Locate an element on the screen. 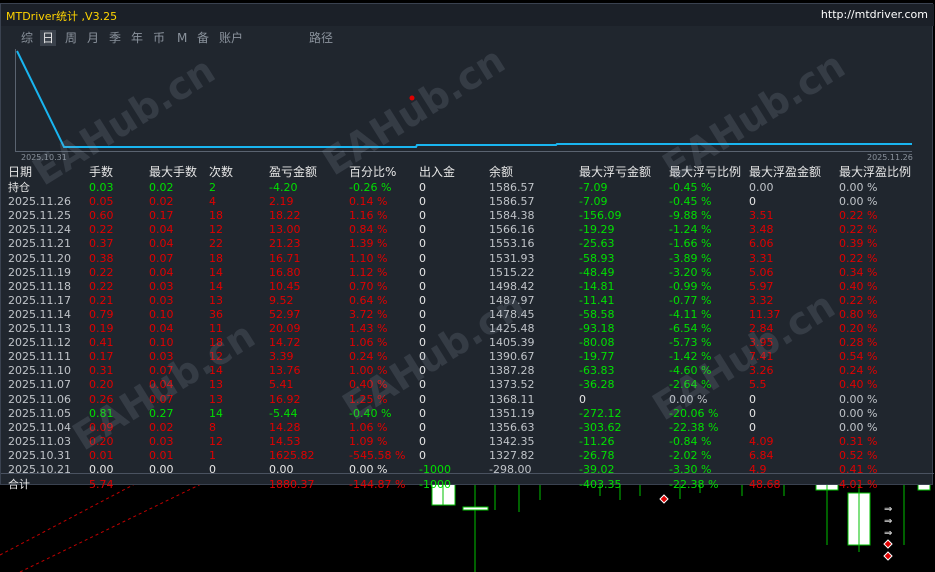  cell-date: 2025.11.25 is located at coordinates (39, 216).